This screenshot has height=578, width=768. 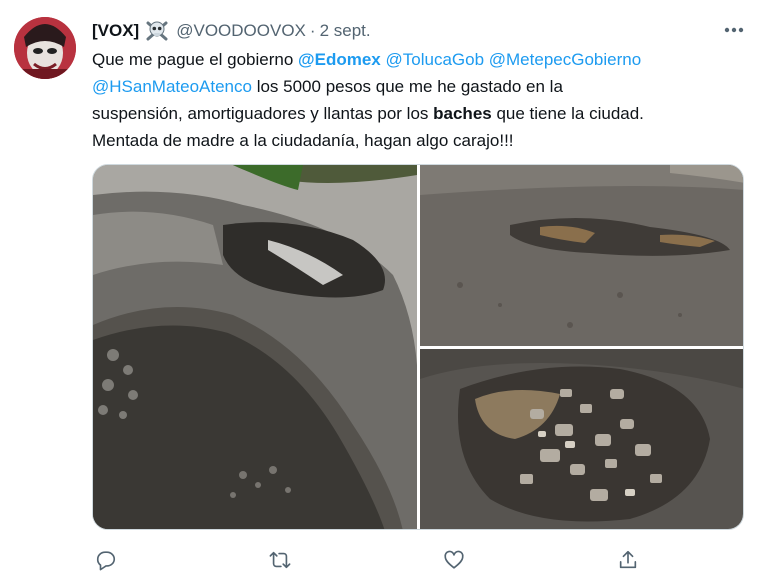 I want to click on handle: @VOODOOVOX, so click(x=241, y=31).